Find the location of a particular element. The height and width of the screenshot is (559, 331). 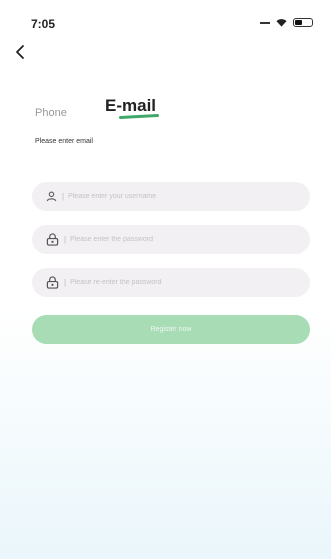

password-input is located at coordinates (170, 239).